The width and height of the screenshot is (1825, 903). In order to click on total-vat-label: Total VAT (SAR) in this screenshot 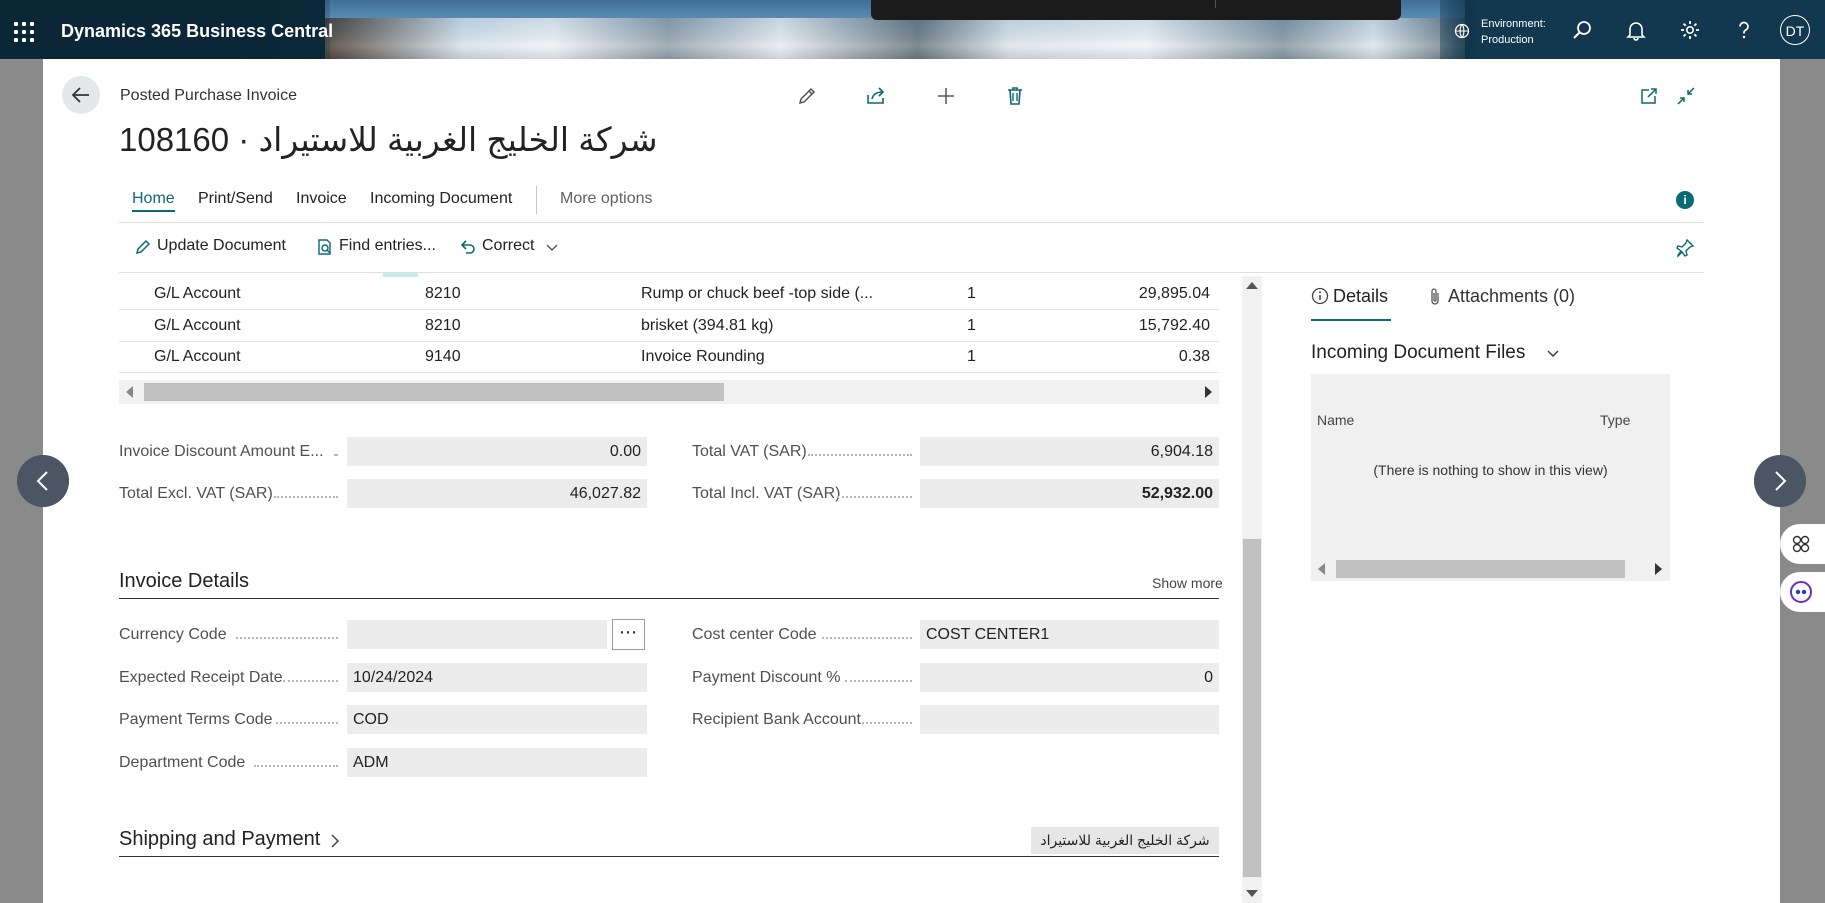, I will do `click(749, 451)`.